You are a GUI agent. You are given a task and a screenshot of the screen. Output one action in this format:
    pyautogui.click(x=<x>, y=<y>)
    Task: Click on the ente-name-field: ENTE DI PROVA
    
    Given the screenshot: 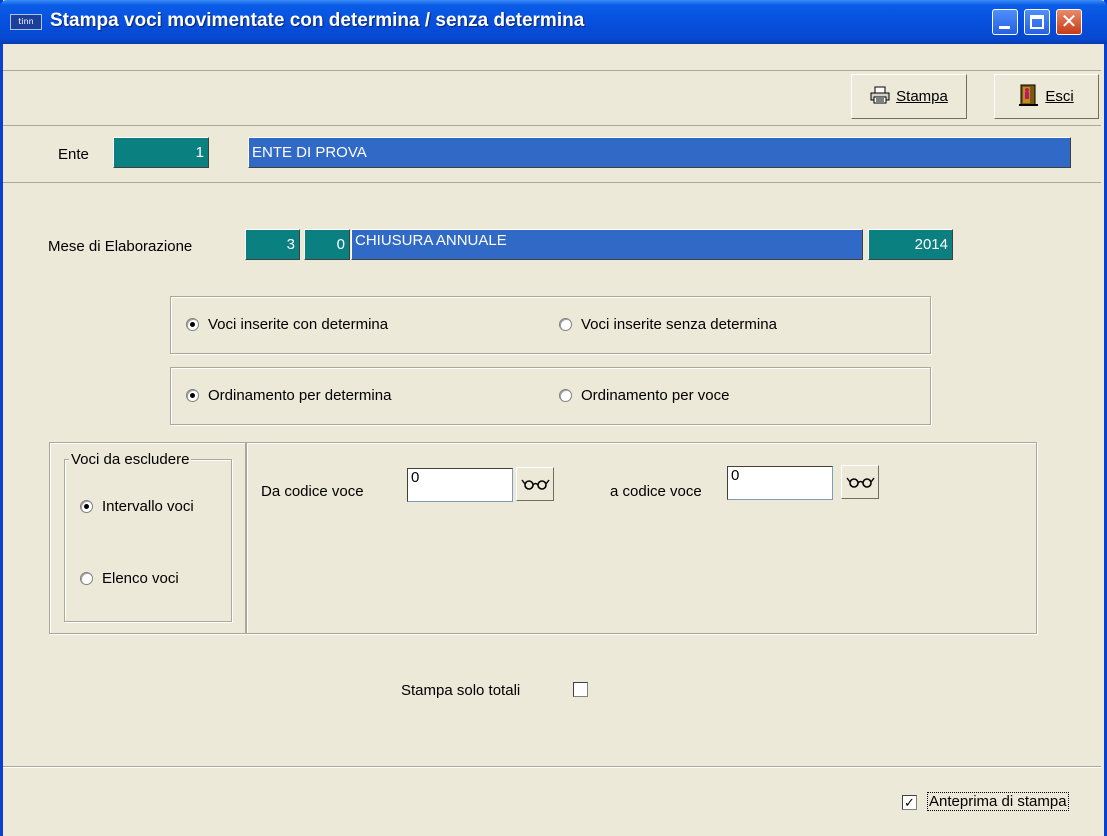 What is the action you would take?
    pyautogui.click(x=659, y=152)
    